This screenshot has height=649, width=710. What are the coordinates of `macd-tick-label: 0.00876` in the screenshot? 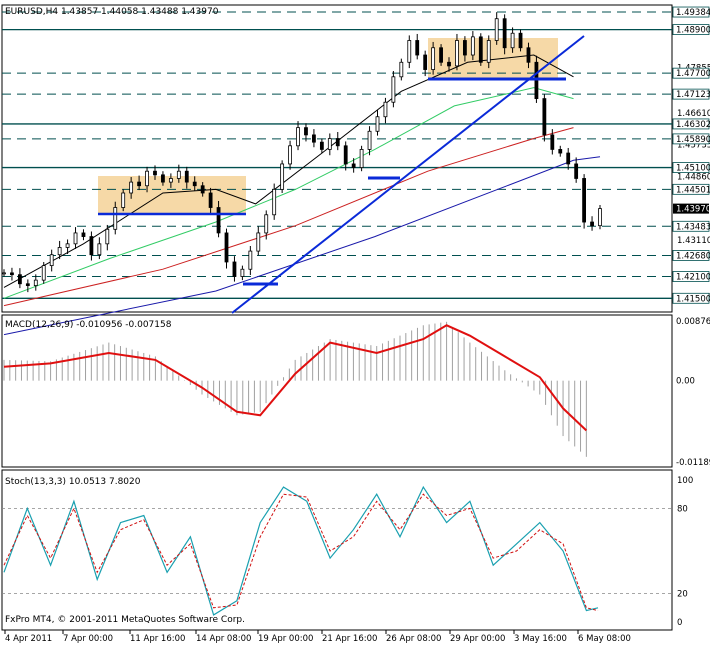 It's located at (693, 322).